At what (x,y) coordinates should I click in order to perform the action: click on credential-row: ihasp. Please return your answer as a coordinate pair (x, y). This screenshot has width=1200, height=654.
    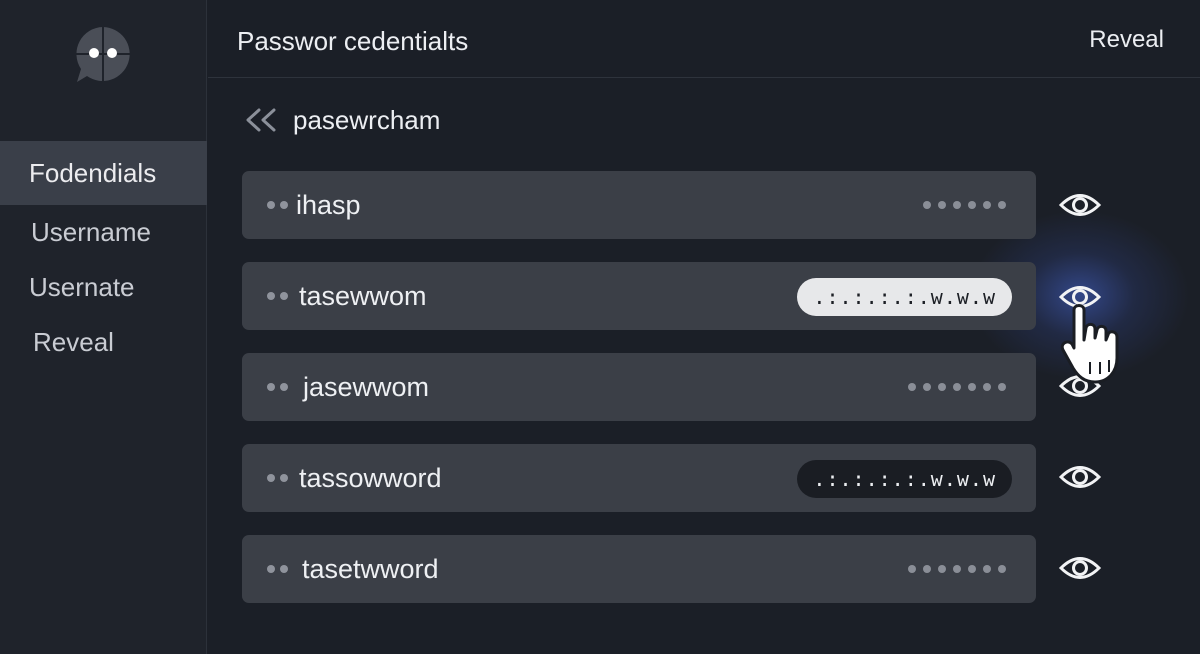
    Looking at the image, I should click on (639, 205).